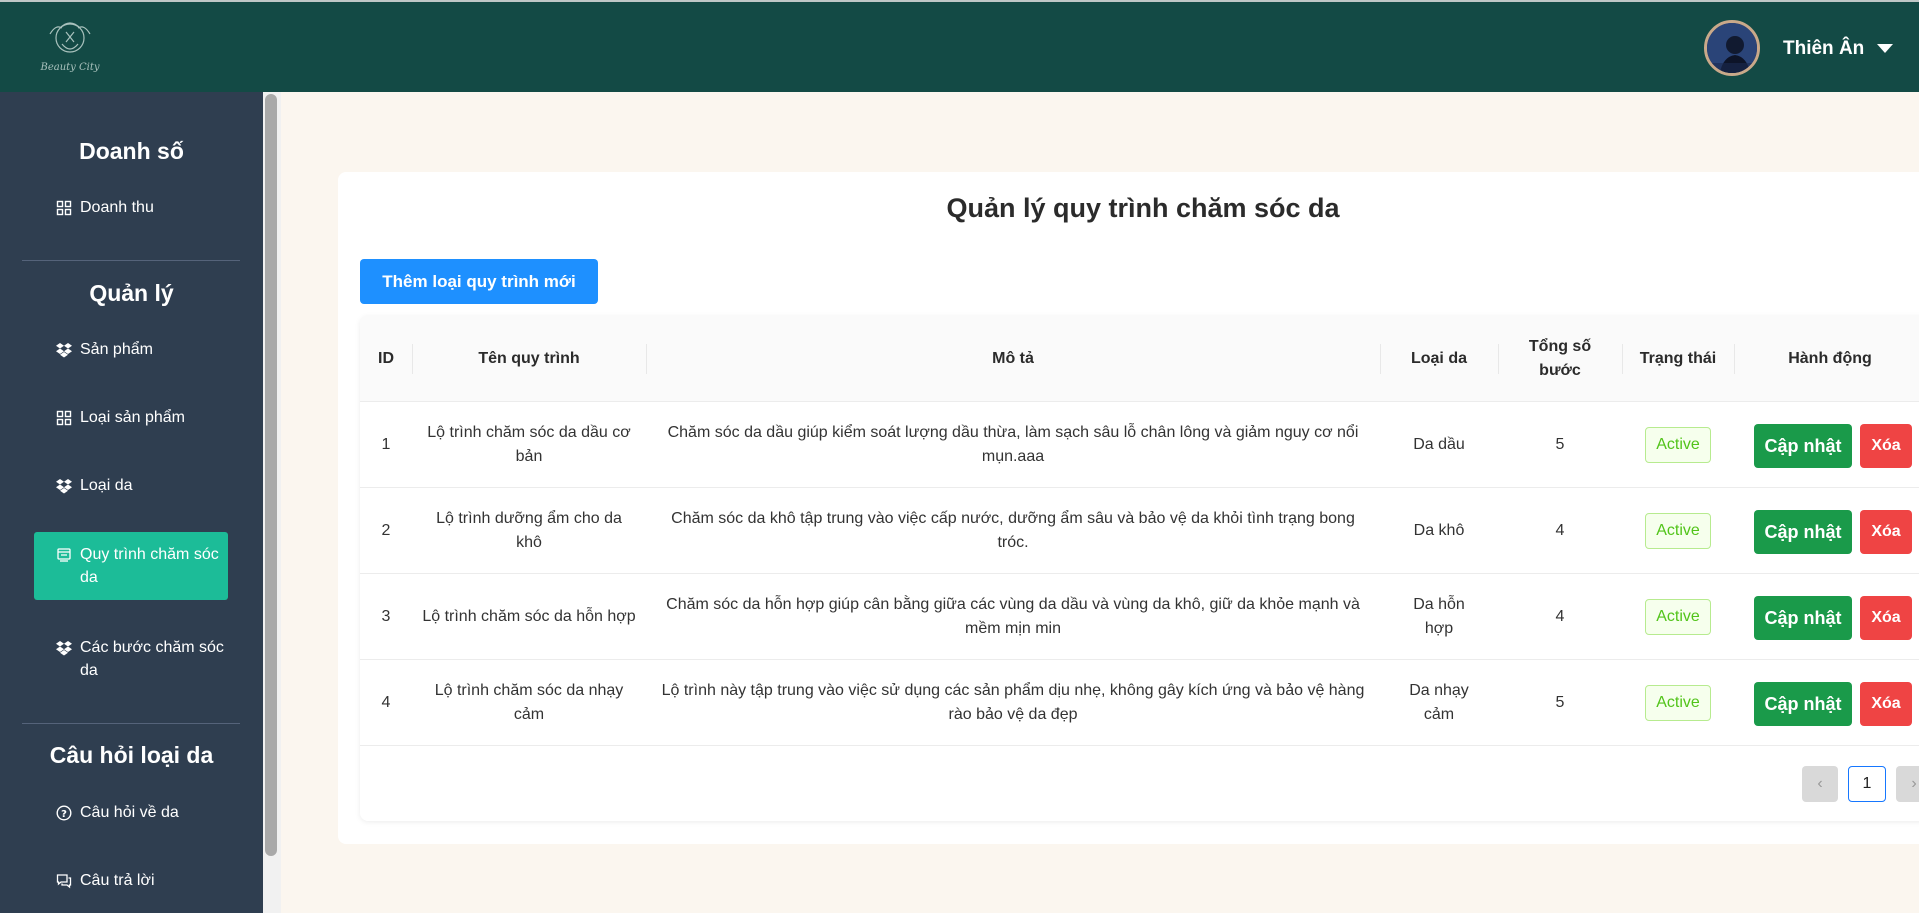 The width and height of the screenshot is (1919, 913). I want to click on sidebar-item-label: Câu hỏi về da, so click(129, 812).